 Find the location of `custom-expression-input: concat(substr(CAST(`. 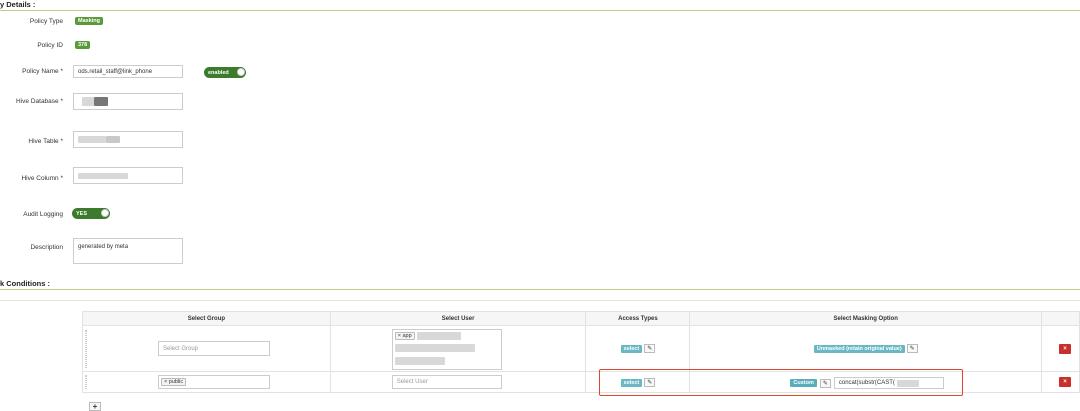

custom-expression-input: concat(substr(CAST( is located at coordinates (888, 383).